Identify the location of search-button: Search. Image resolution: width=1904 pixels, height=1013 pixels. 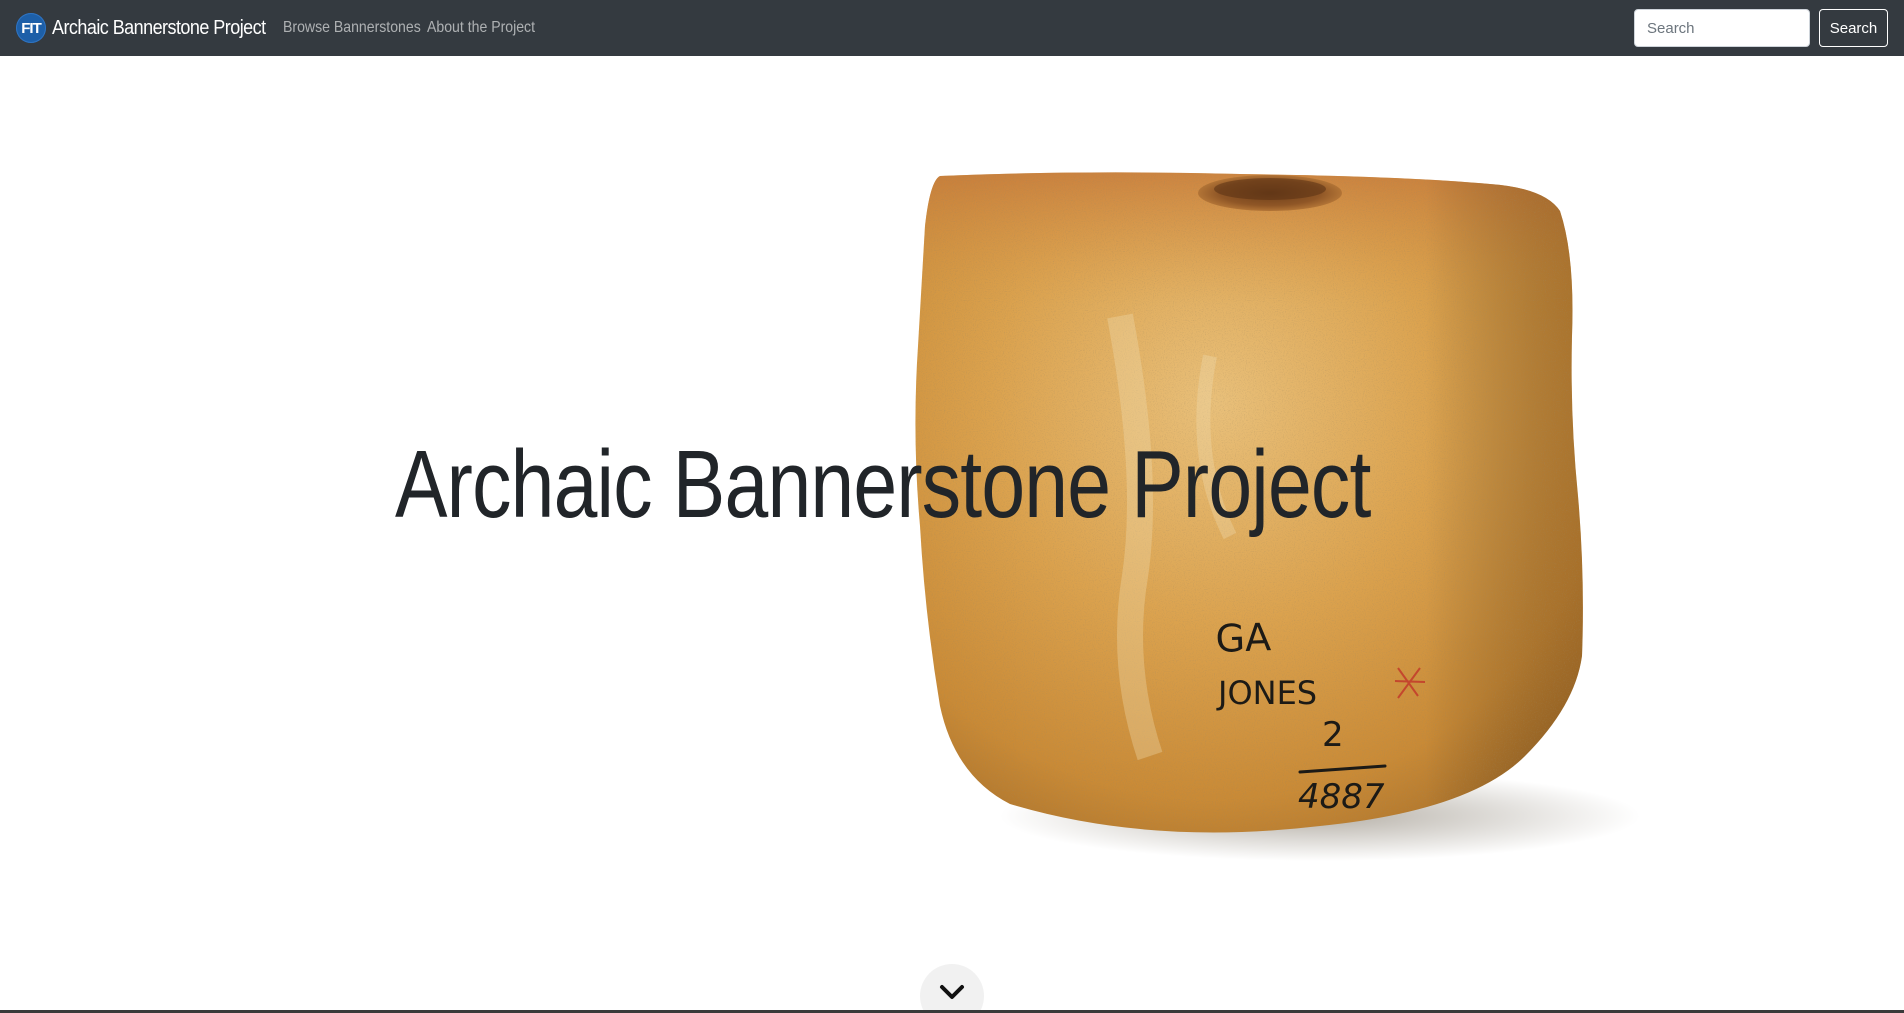
(1853, 28).